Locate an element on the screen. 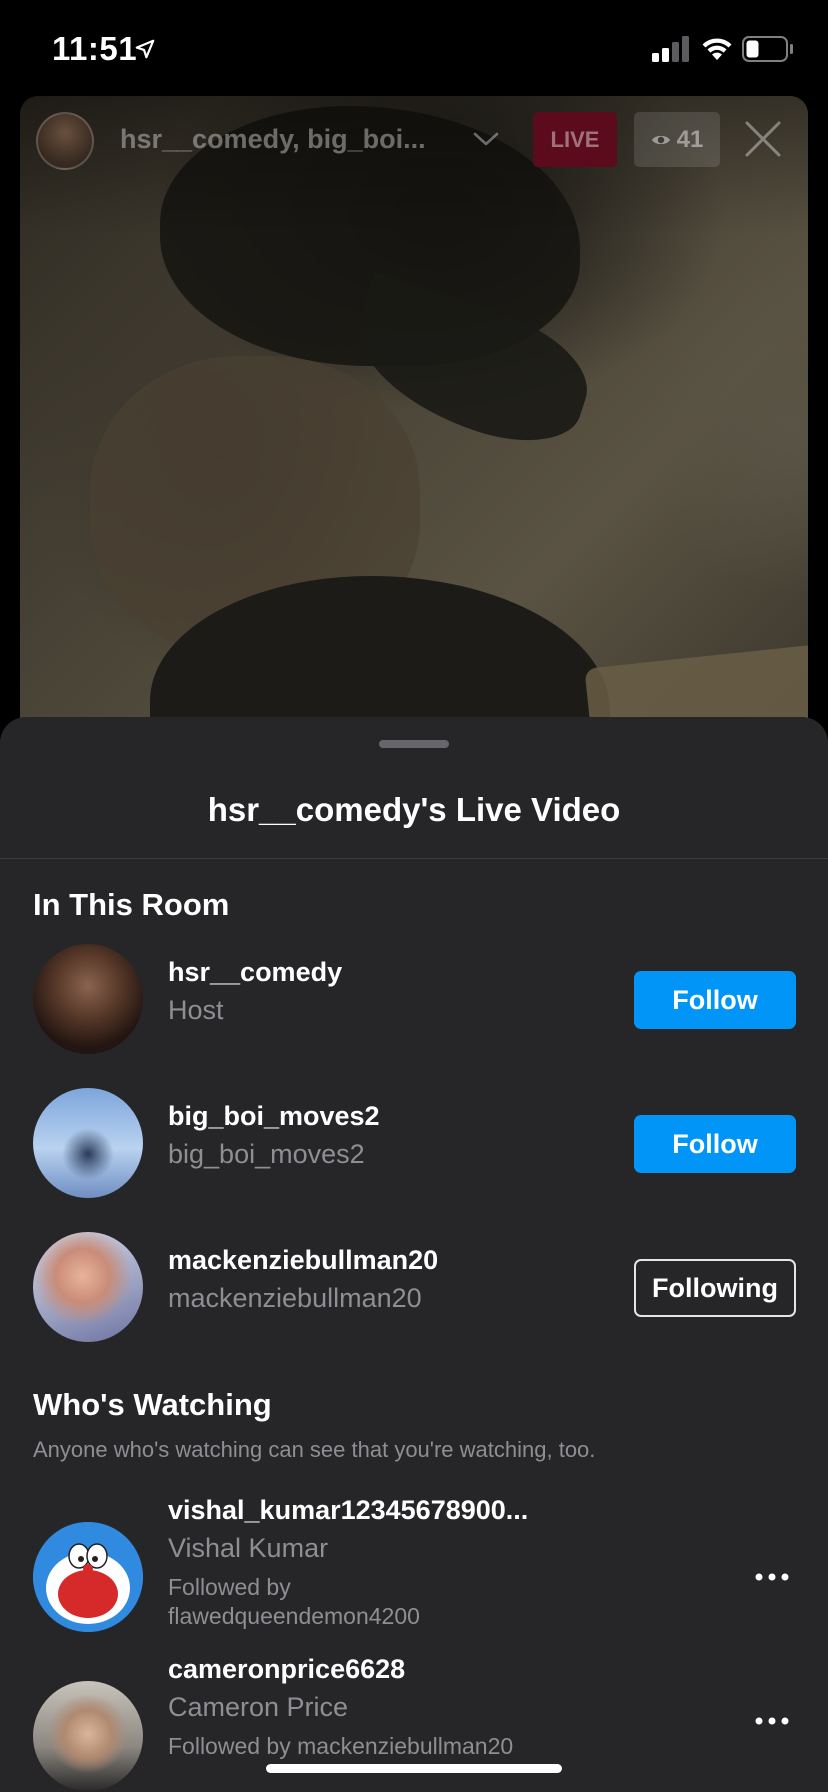 The height and width of the screenshot is (1792, 828). member-username: big_boi_moves2 is located at coordinates (274, 1116).